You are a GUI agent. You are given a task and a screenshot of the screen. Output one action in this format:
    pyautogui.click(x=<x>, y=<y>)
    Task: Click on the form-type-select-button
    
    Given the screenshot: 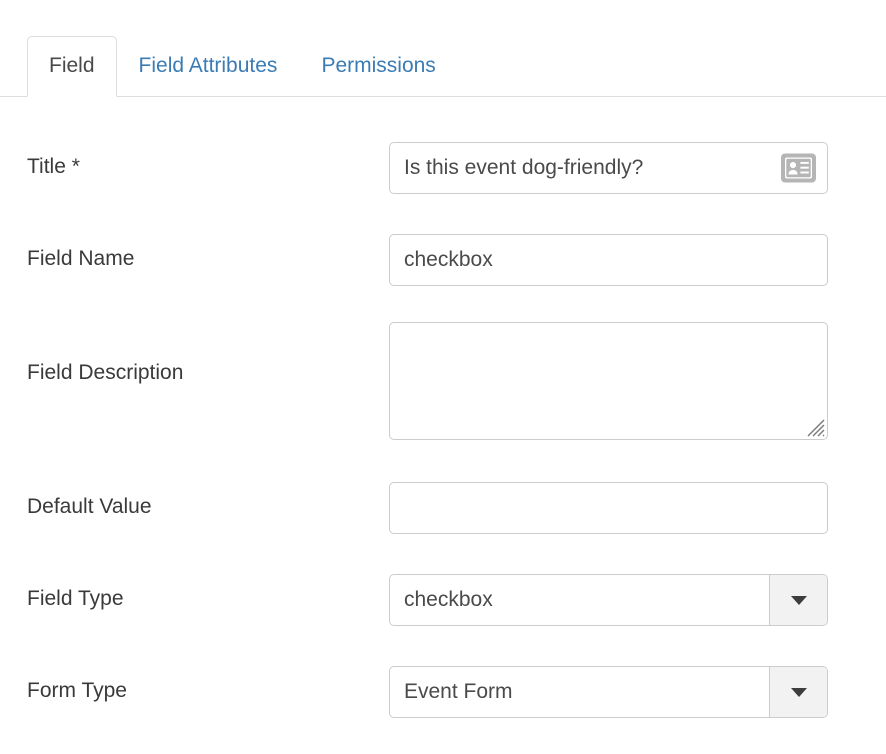 What is the action you would take?
    pyautogui.click(x=798, y=692)
    